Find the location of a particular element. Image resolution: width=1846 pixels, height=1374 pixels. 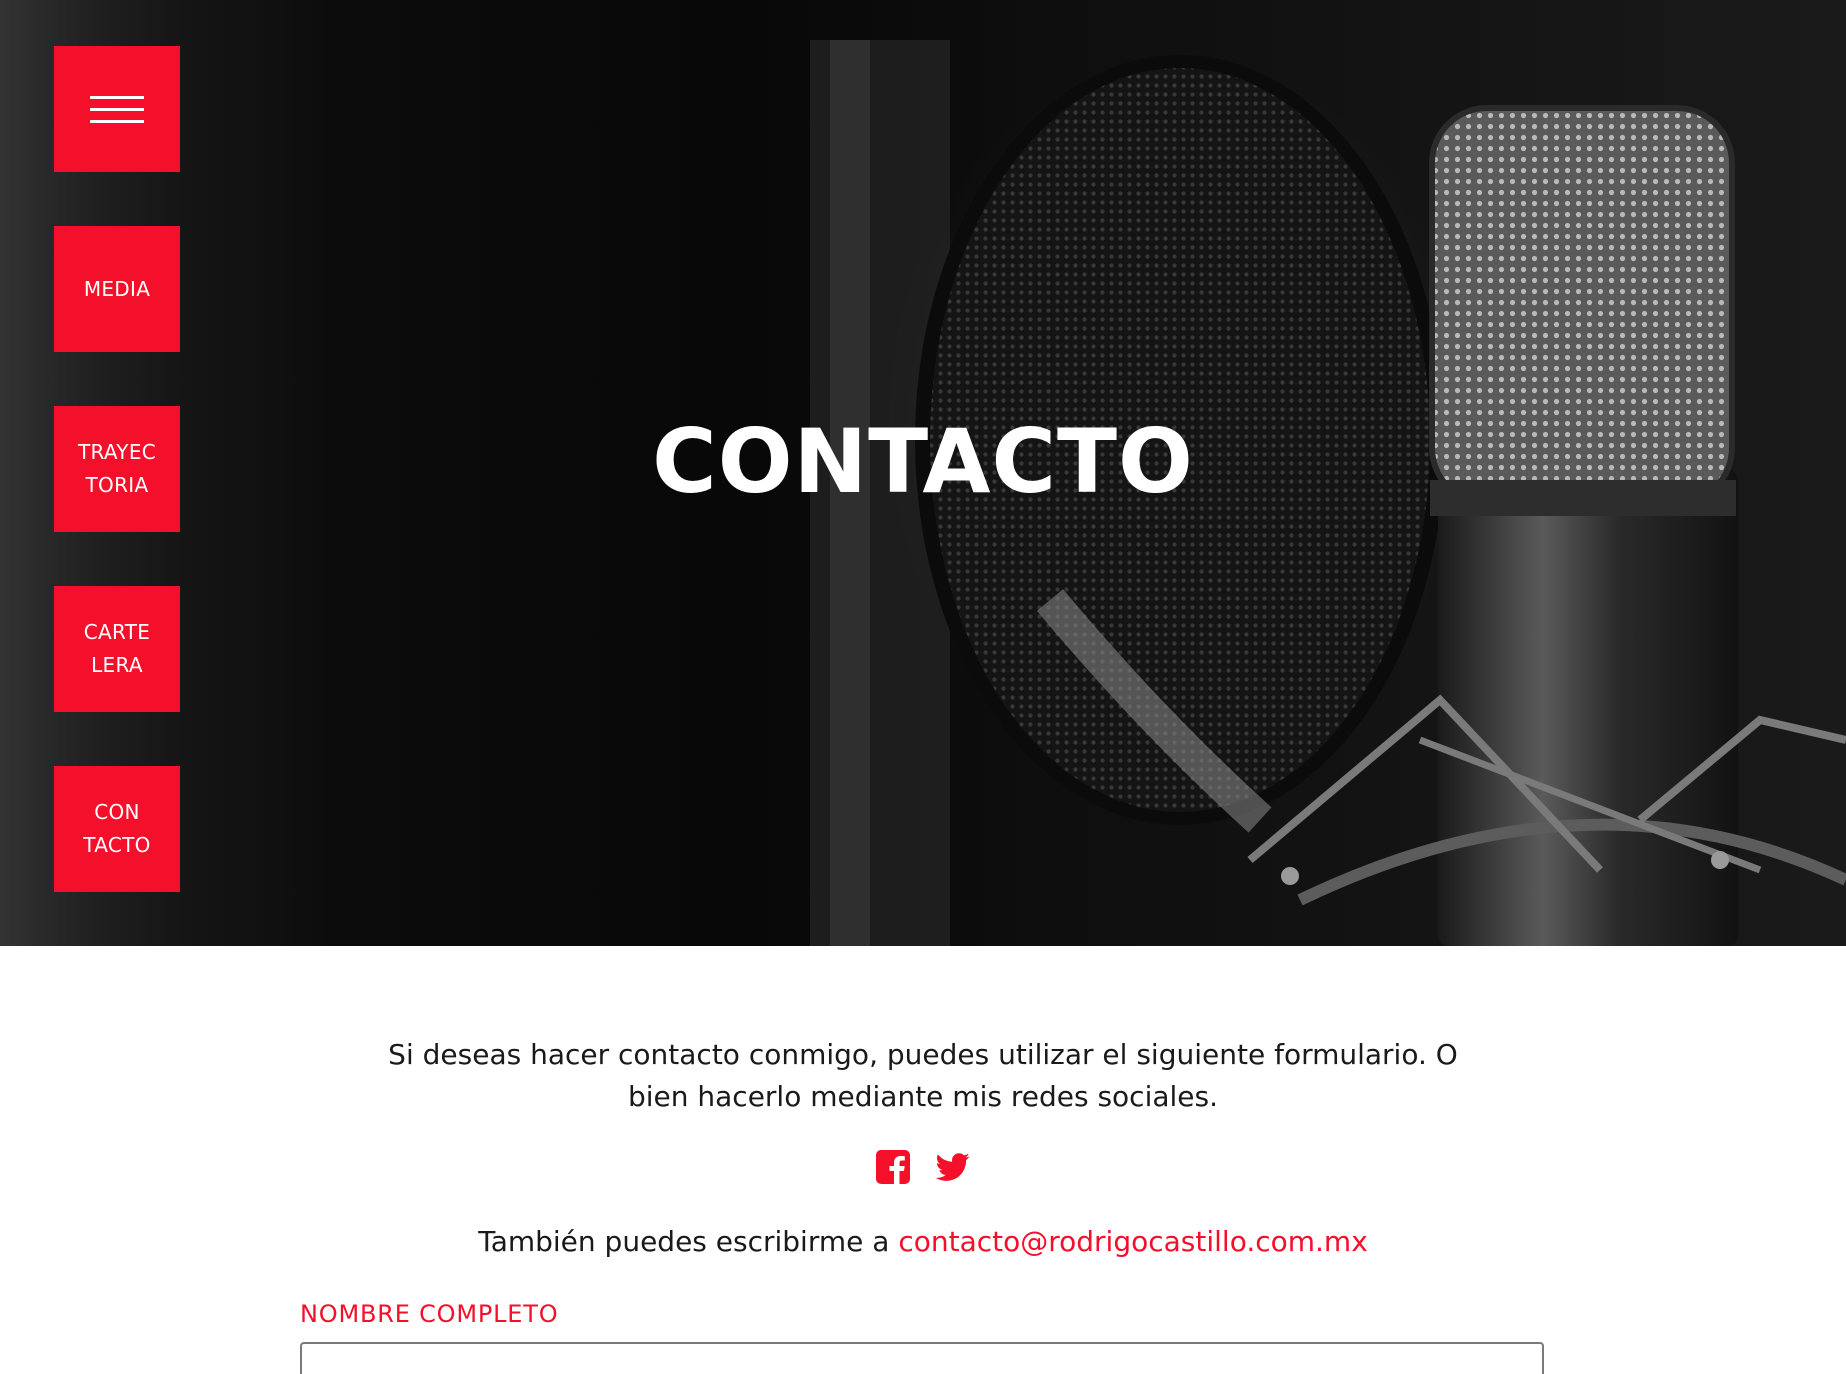

nav-item-contacto: CON TACTO is located at coordinates (117, 829).